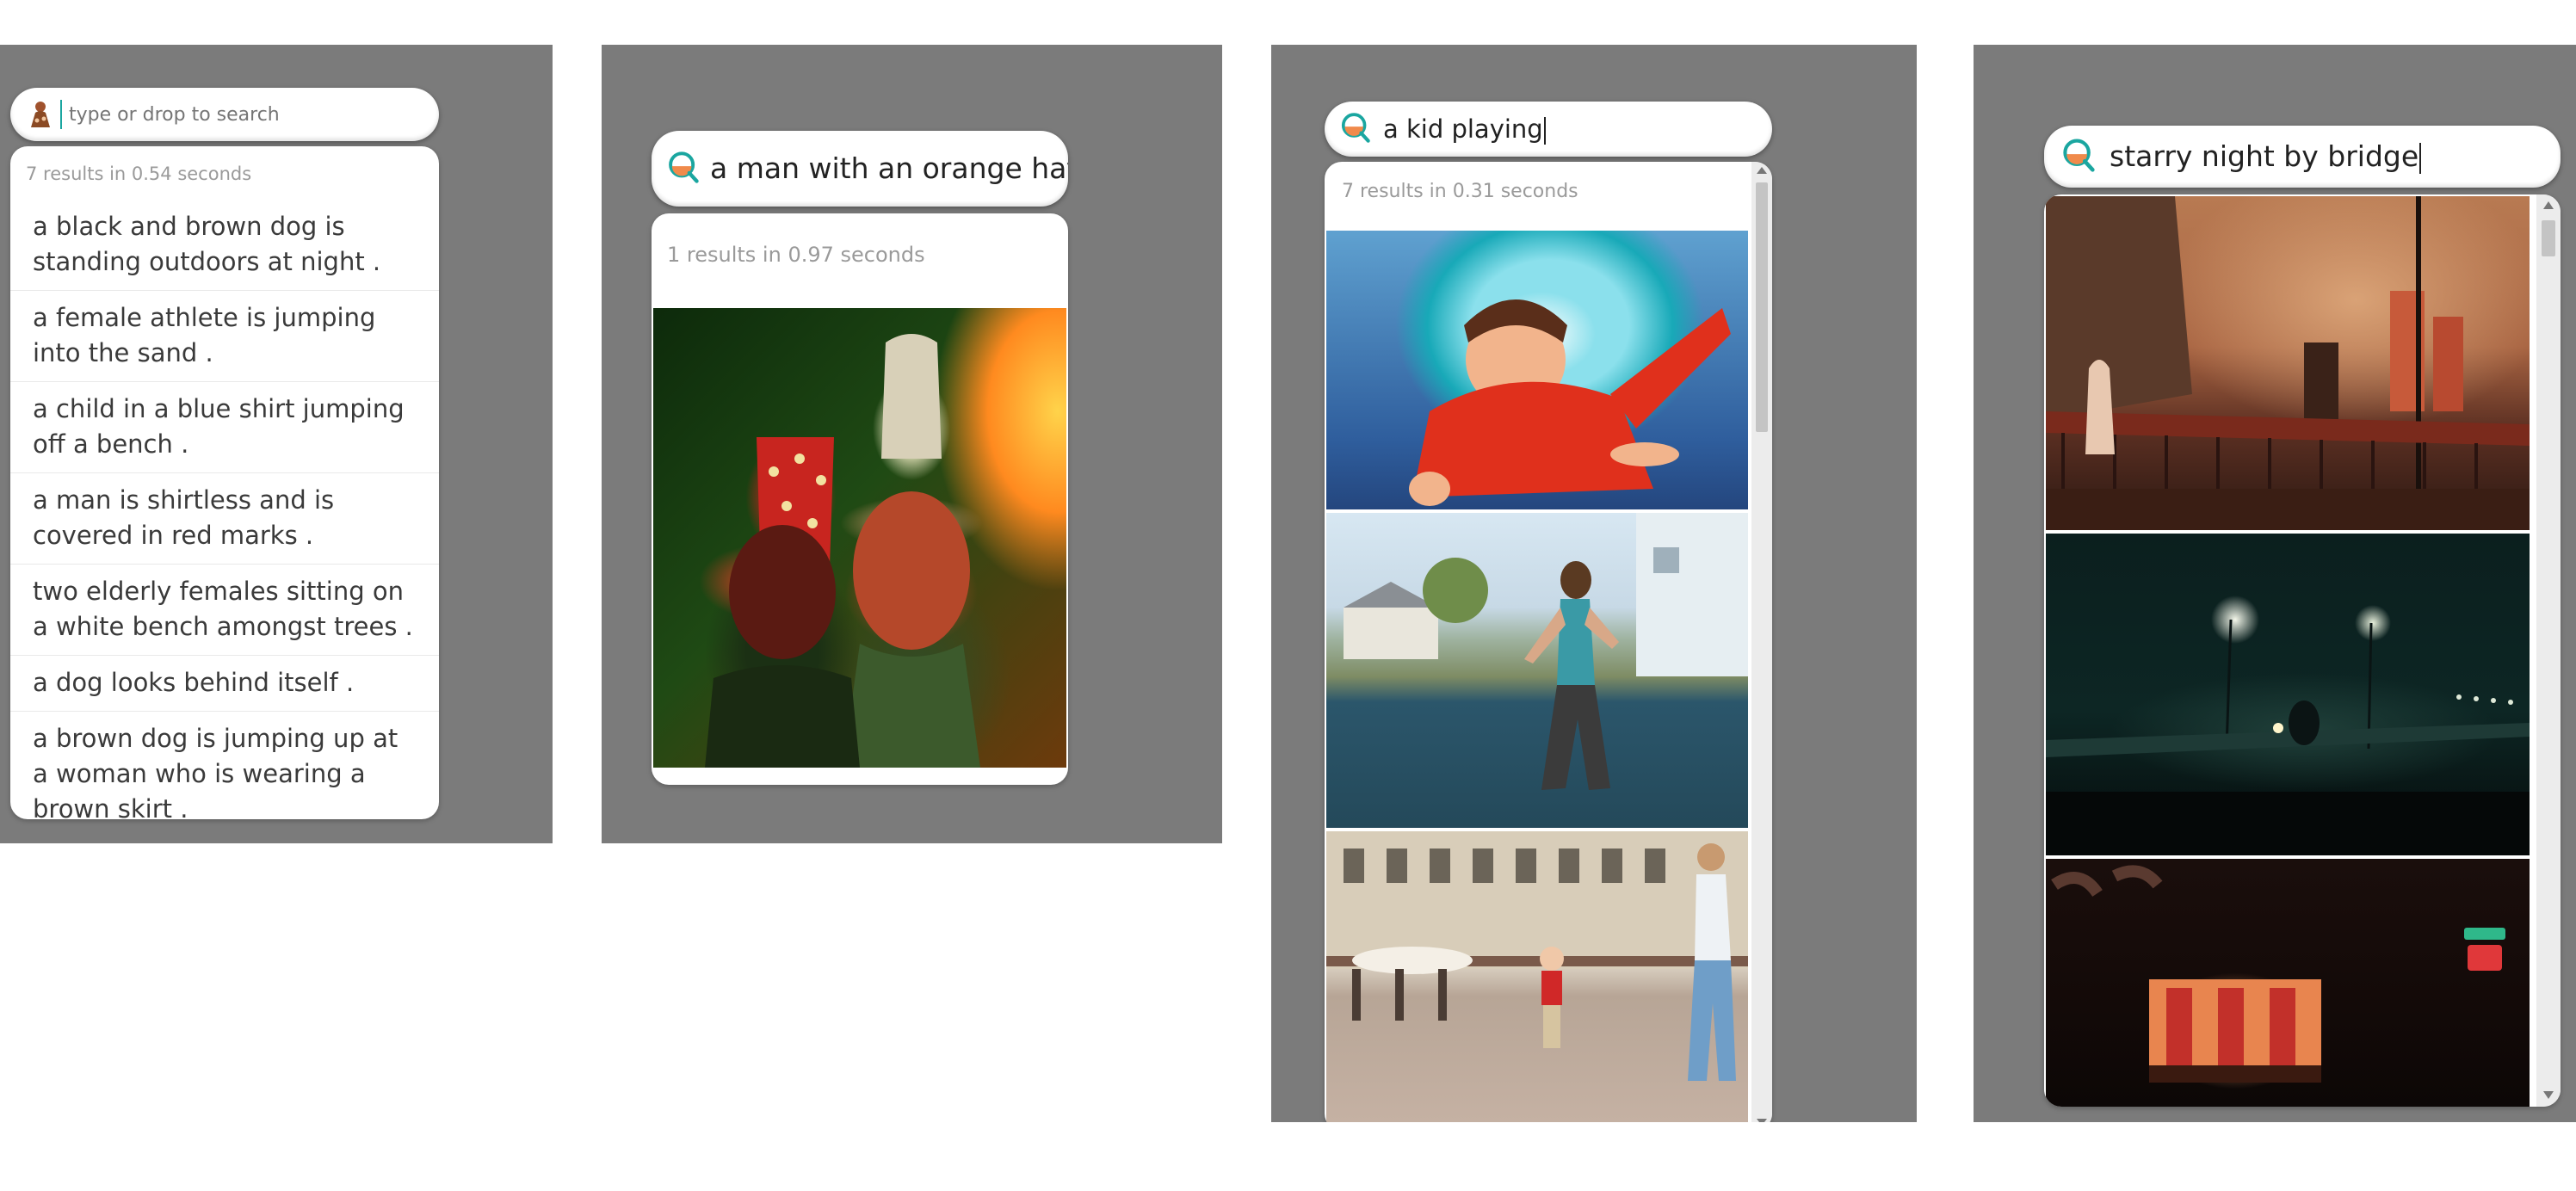 The height and width of the screenshot is (1191, 2576). Describe the element at coordinates (1464, 129) in the screenshot. I see `search-query: a kid playing` at that location.